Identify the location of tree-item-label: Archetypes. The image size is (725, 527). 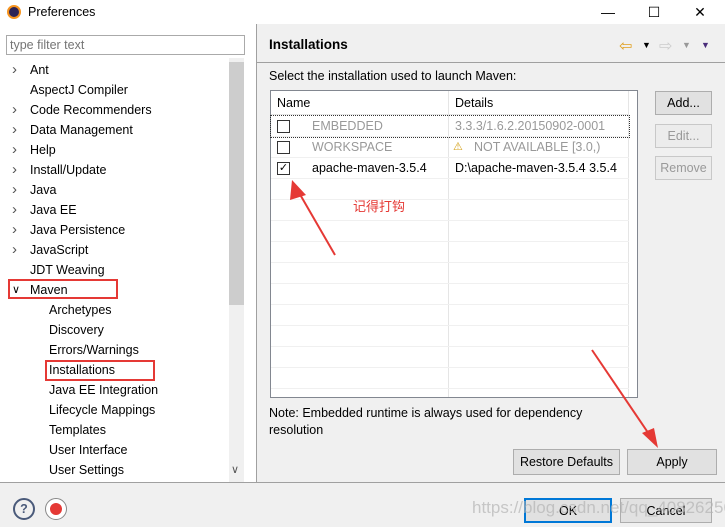
(80, 310).